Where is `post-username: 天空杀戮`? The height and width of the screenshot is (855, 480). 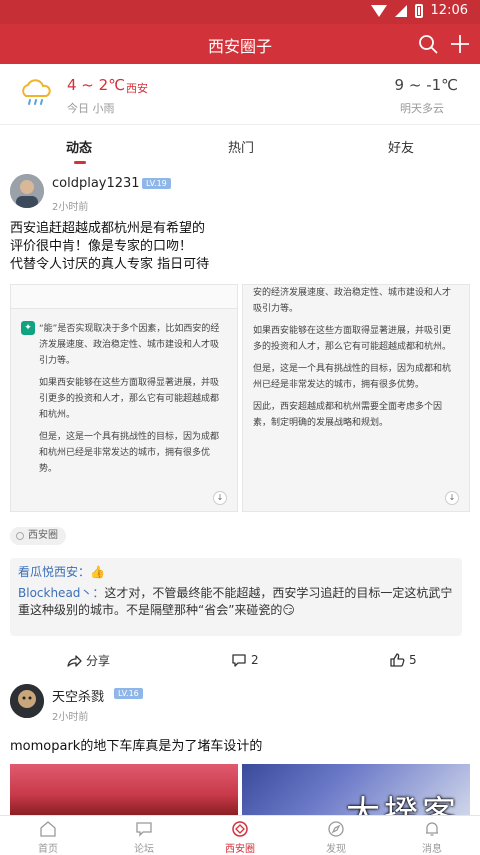
post-username: 天空杀戮 is located at coordinates (78, 695).